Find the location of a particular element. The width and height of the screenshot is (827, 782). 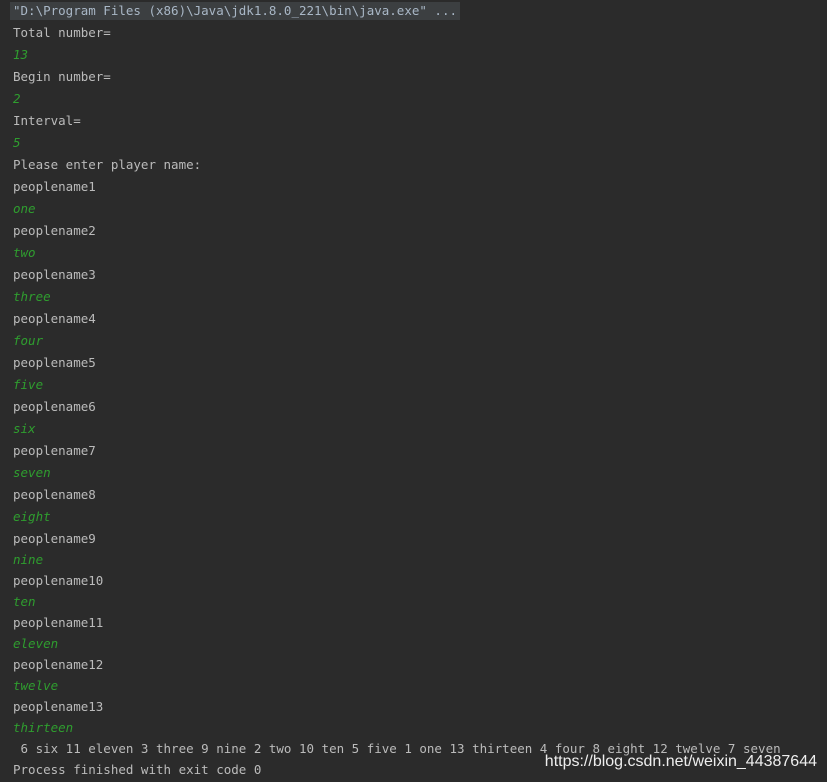

console-output-line: Total number= is located at coordinates (62, 32).